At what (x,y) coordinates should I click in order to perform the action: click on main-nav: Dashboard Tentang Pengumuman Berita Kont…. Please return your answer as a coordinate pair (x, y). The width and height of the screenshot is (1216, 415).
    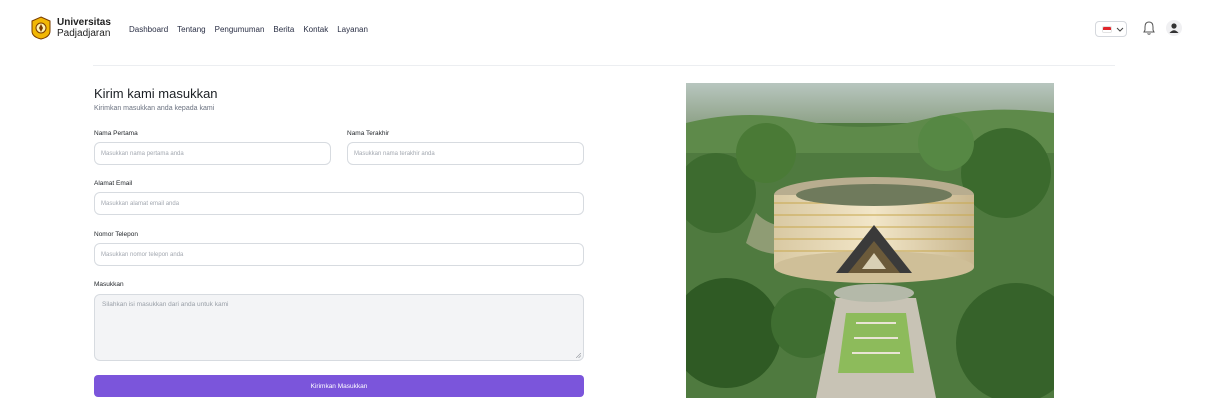
    Looking at the image, I should click on (248, 29).